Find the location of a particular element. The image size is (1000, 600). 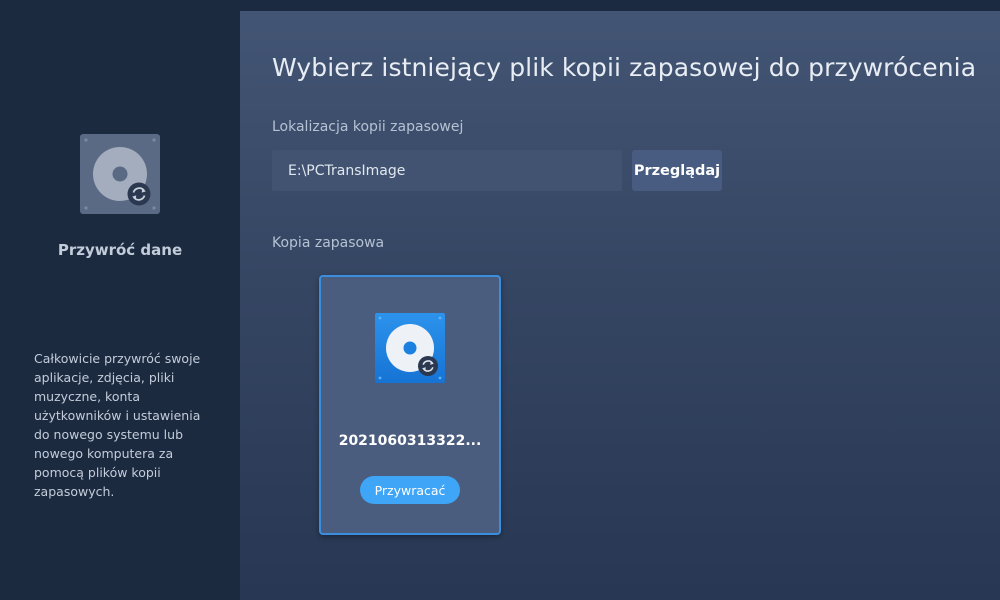

window-top-strip is located at coordinates (620, 5).